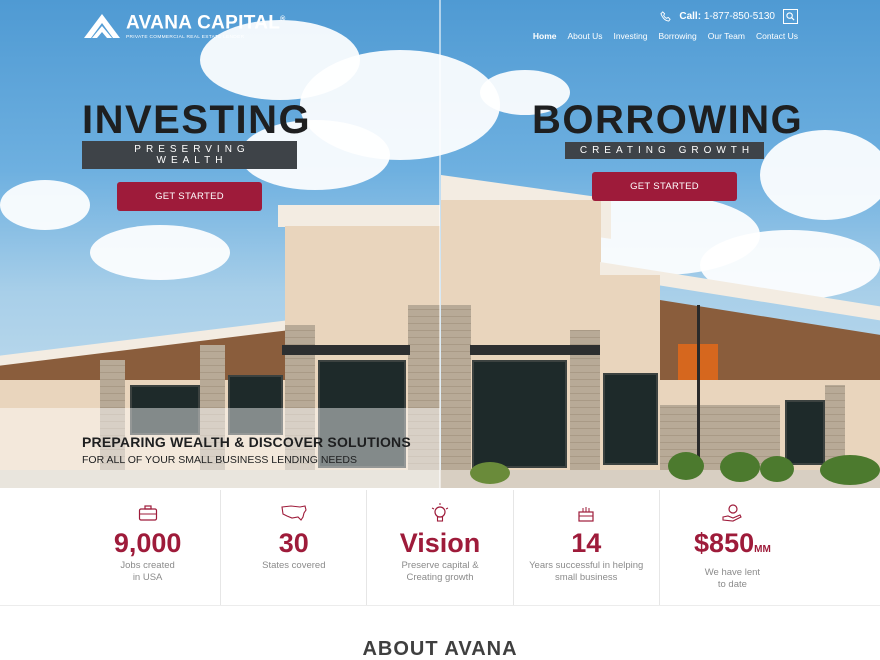  I want to click on phone-icon, so click(666, 16).